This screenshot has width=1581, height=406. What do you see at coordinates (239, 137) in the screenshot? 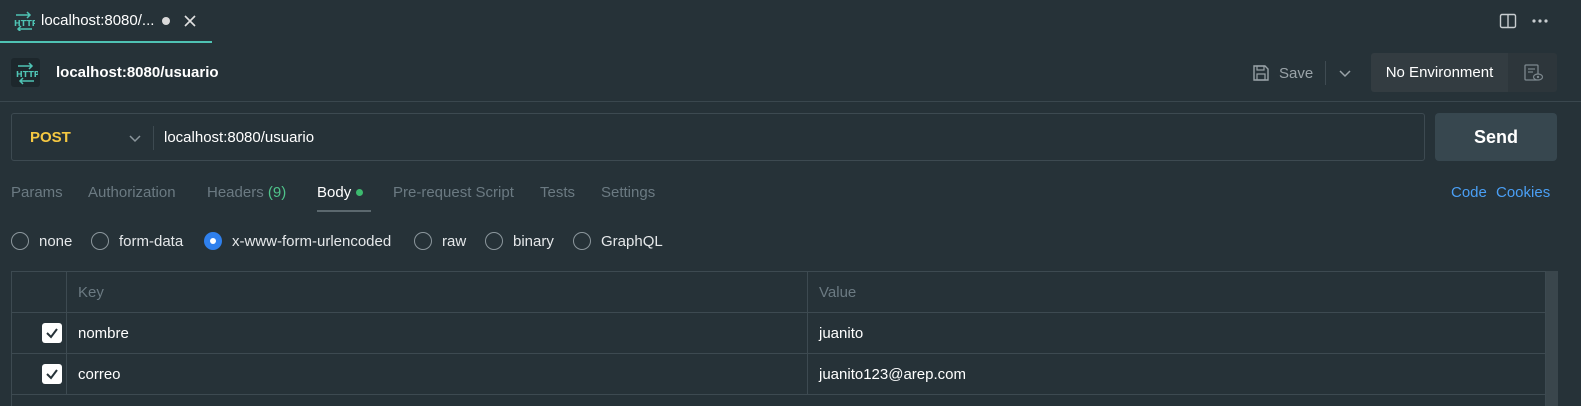
I see `url-input: localhost:8080/usuario` at bounding box center [239, 137].